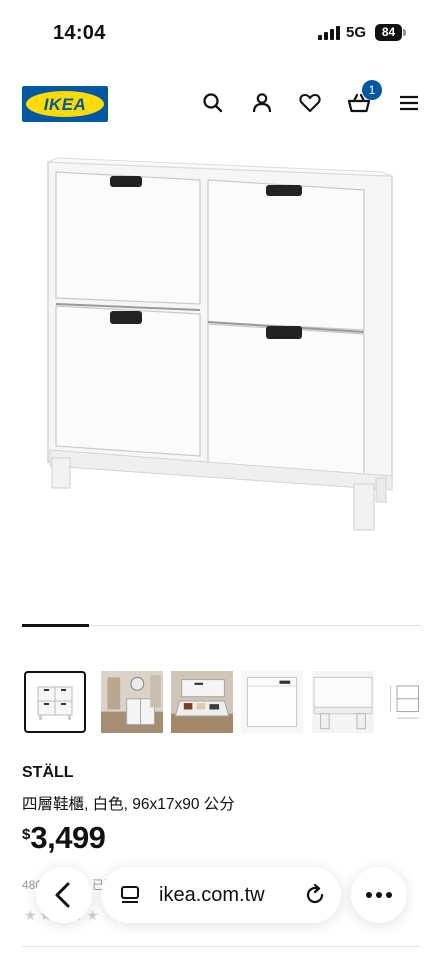  Describe the element at coordinates (79, 33) in the screenshot. I see `status-time: 14:04` at that location.